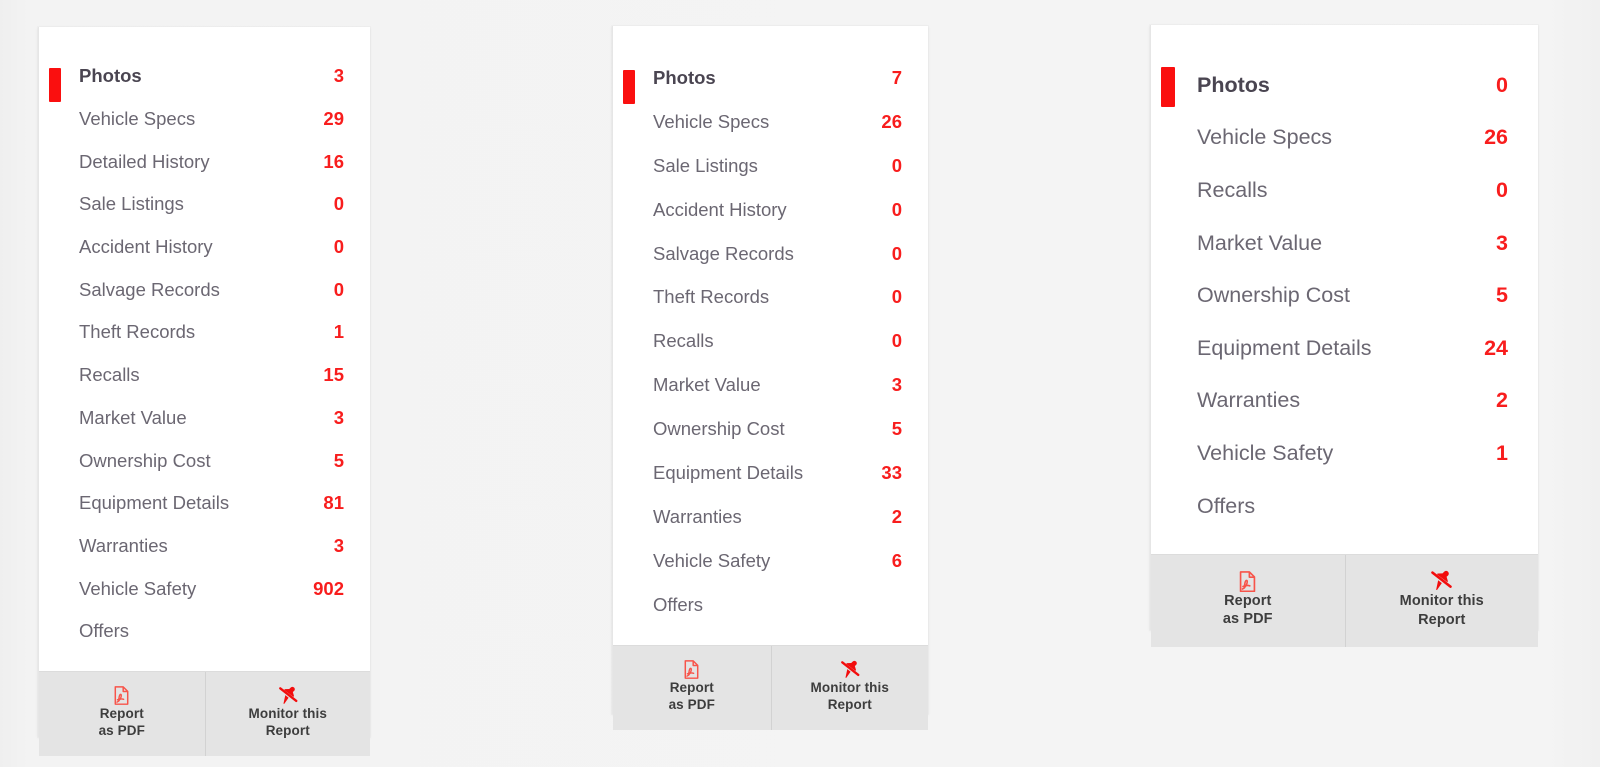 This screenshot has height=767, width=1600. Describe the element at coordinates (211, 161) in the screenshot. I see `report-section-row: Detailed History 16` at that location.